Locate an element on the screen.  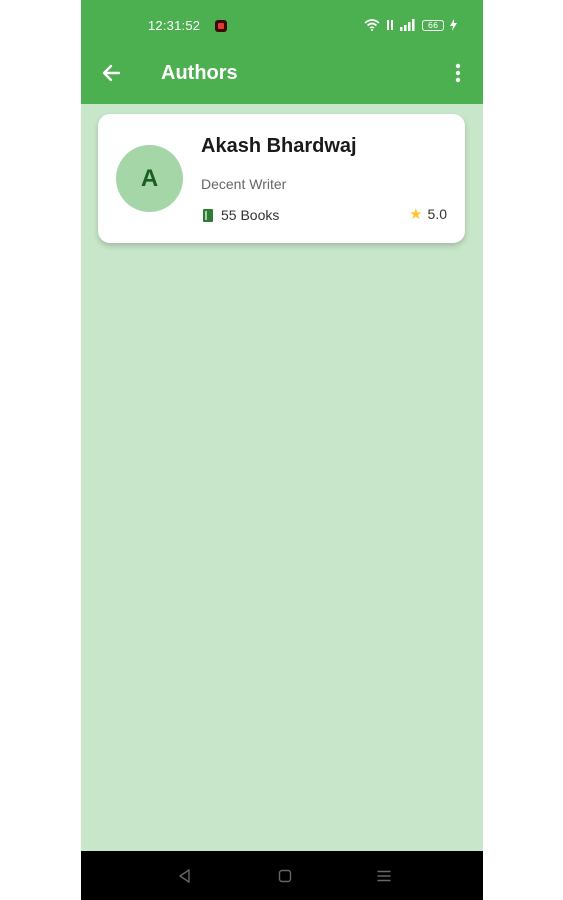
books-count-label: 55 Books is located at coordinates (250, 215).